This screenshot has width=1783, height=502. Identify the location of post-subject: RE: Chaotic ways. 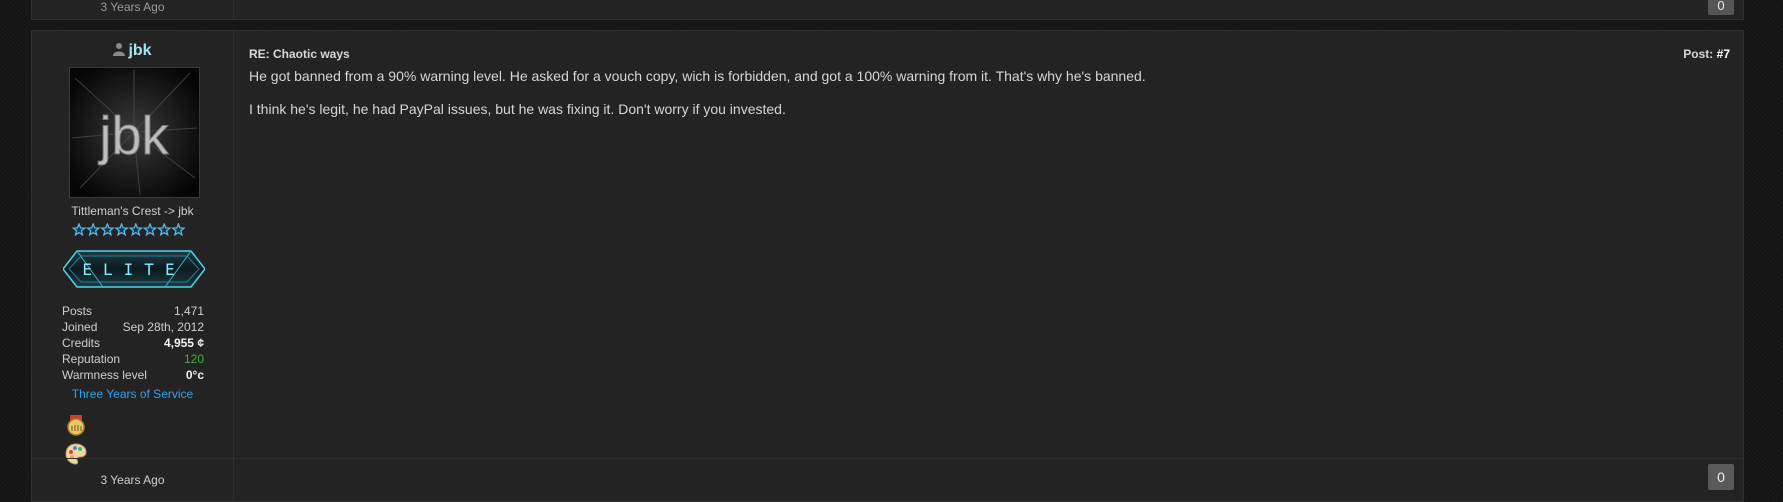
(299, 54).